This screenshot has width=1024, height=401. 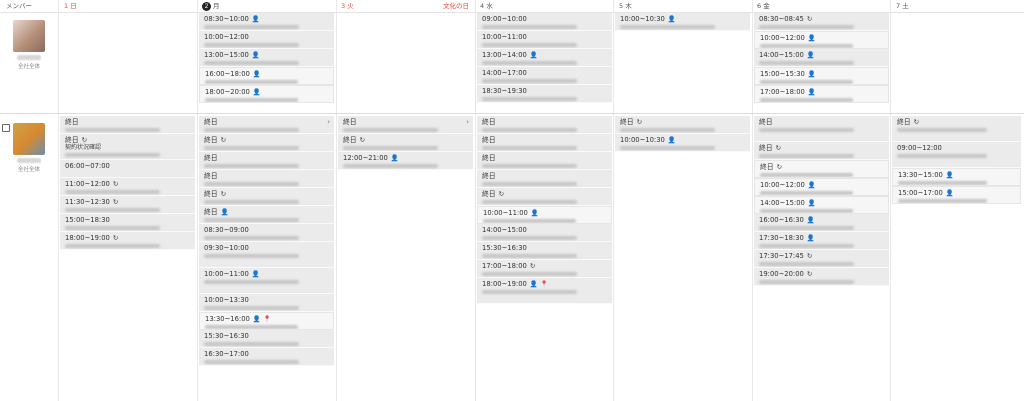 I want to click on event-item: 10:00~11:00, so click(x=544, y=40).